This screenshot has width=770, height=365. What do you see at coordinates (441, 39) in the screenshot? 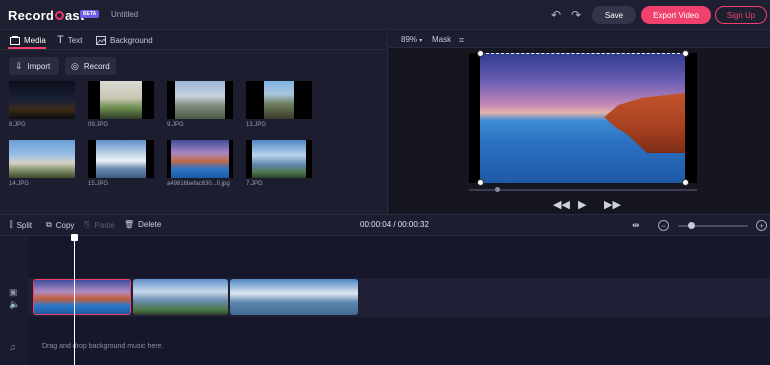
I see `mask-button: Mask` at bounding box center [441, 39].